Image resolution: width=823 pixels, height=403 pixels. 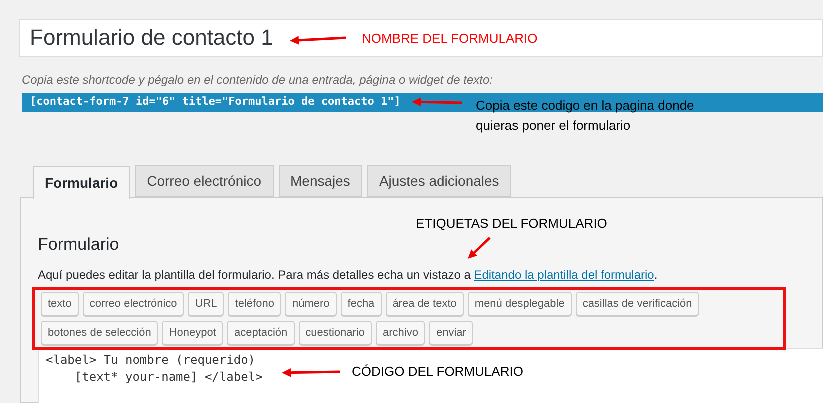 I want to click on tag-button: número, so click(x=311, y=304).